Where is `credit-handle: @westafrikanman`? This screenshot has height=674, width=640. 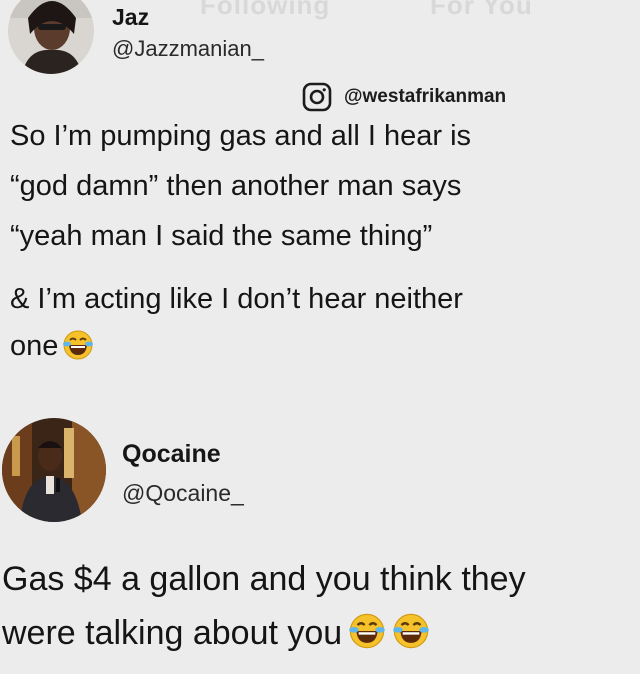
credit-handle: @westafrikanman is located at coordinates (425, 96).